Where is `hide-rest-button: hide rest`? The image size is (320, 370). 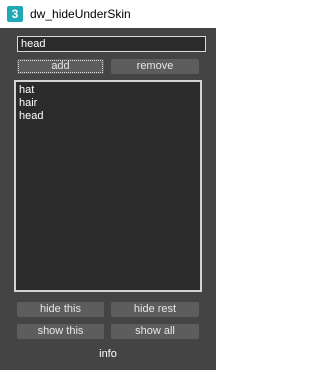
hide-rest-button: hide rest is located at coordinates (155, 309).